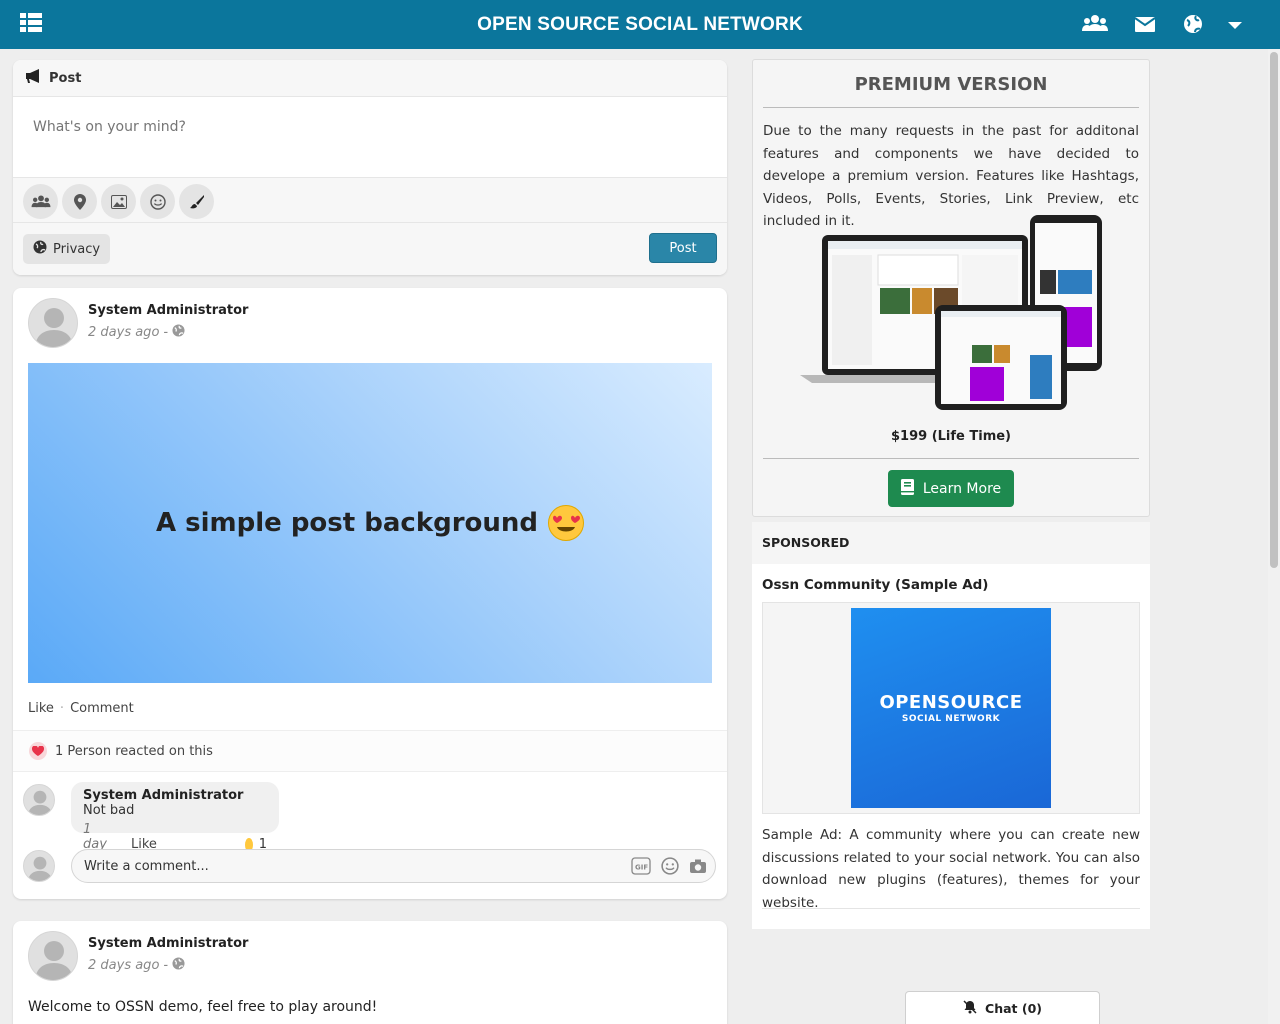 The height and width of the screenshot is (1024, 1280). What do you see at coordinates (41, 708) in the screenshot?
I see `like-link: Like` at bounding box center [41, 708].